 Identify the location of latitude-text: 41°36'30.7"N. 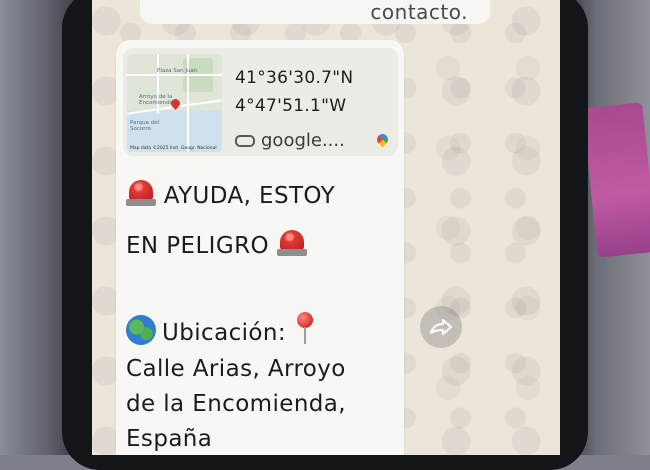
(294, 78).